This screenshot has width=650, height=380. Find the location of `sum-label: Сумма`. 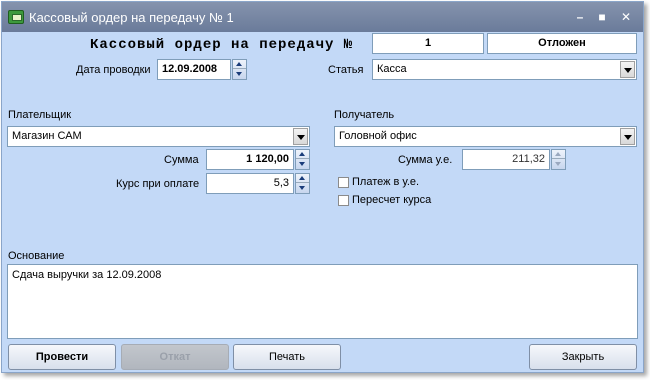

sum-label: Сумма is located at coordinates (181, 160).